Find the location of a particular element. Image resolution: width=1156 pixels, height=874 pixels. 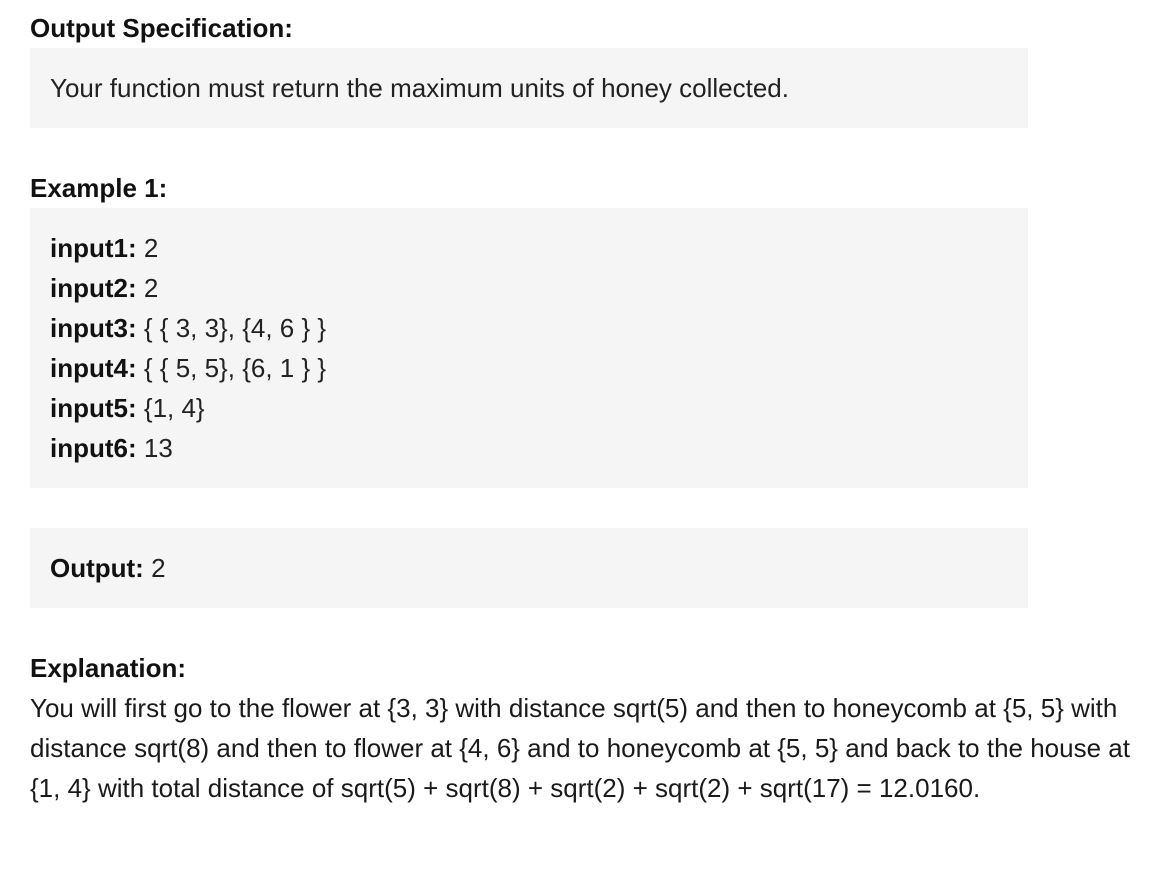

input2-line: input2: 2 is located at coordinates (529, 288).